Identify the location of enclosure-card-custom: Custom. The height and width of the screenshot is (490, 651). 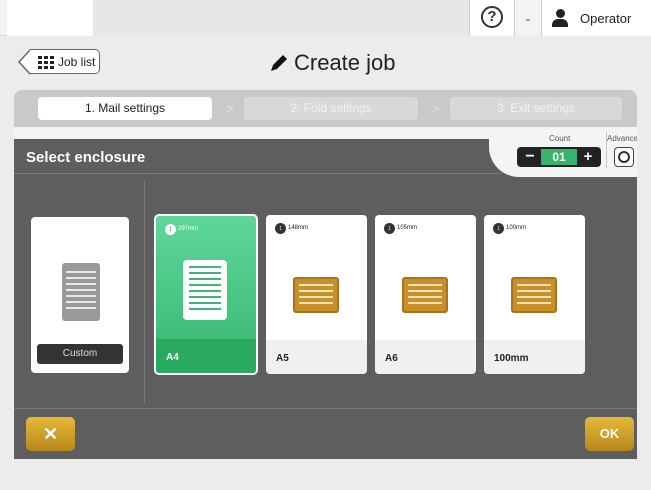
(80, 295).